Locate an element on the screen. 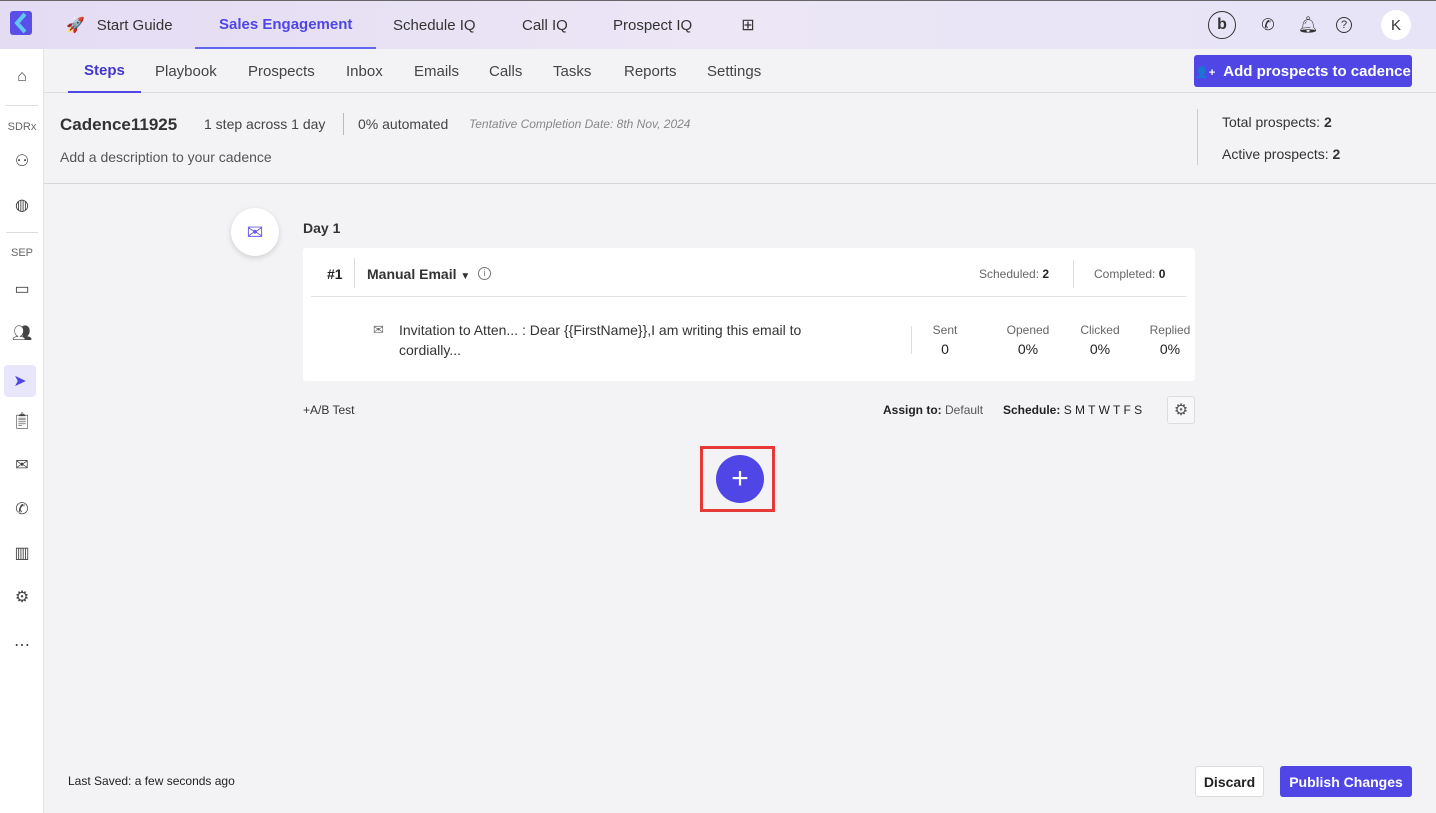 This screenshot has height=813, width=1436. info-icon: i is located at coordinates (484, 273).